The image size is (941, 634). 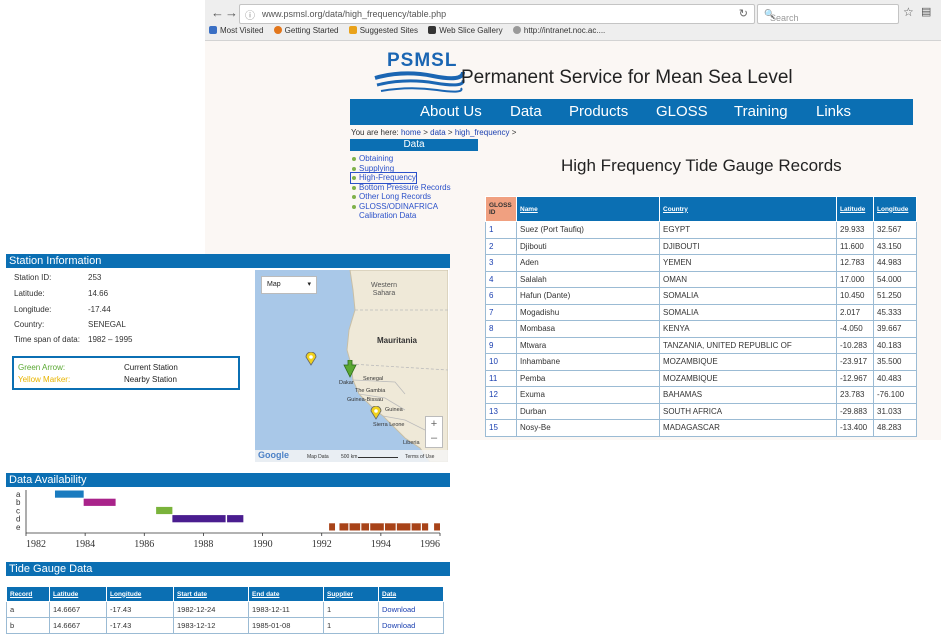 What do you see at coordinates (305, 30) in the screenshot?
I see `bookmark-getting-started: Getting Started` at bounding box center [305, 30].